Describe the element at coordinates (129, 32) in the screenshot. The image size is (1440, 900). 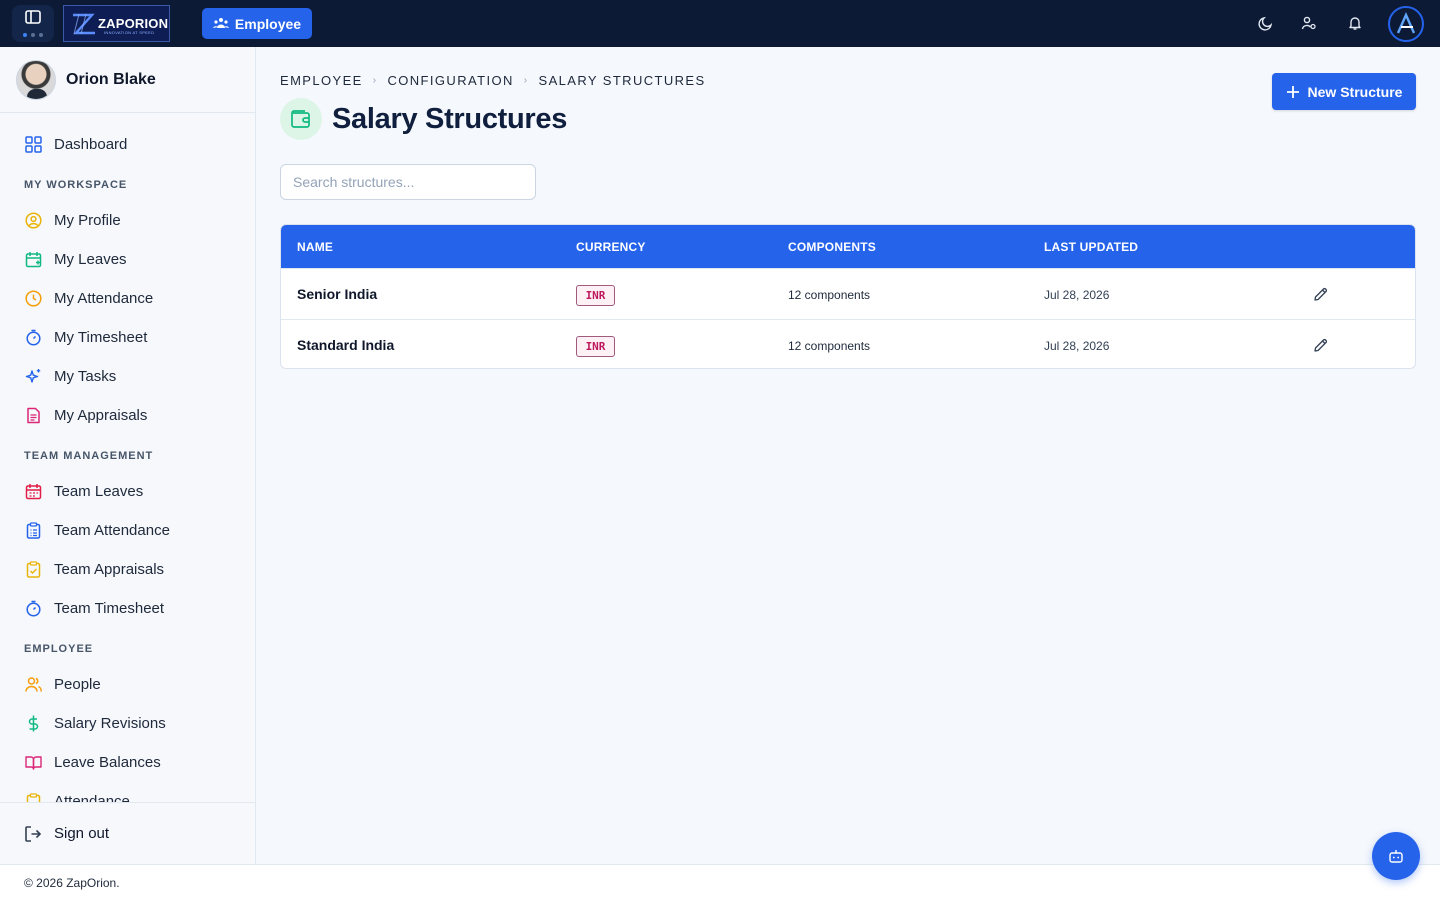
I see `logo-tagline: INNOVATION AT SPEED` at that location.